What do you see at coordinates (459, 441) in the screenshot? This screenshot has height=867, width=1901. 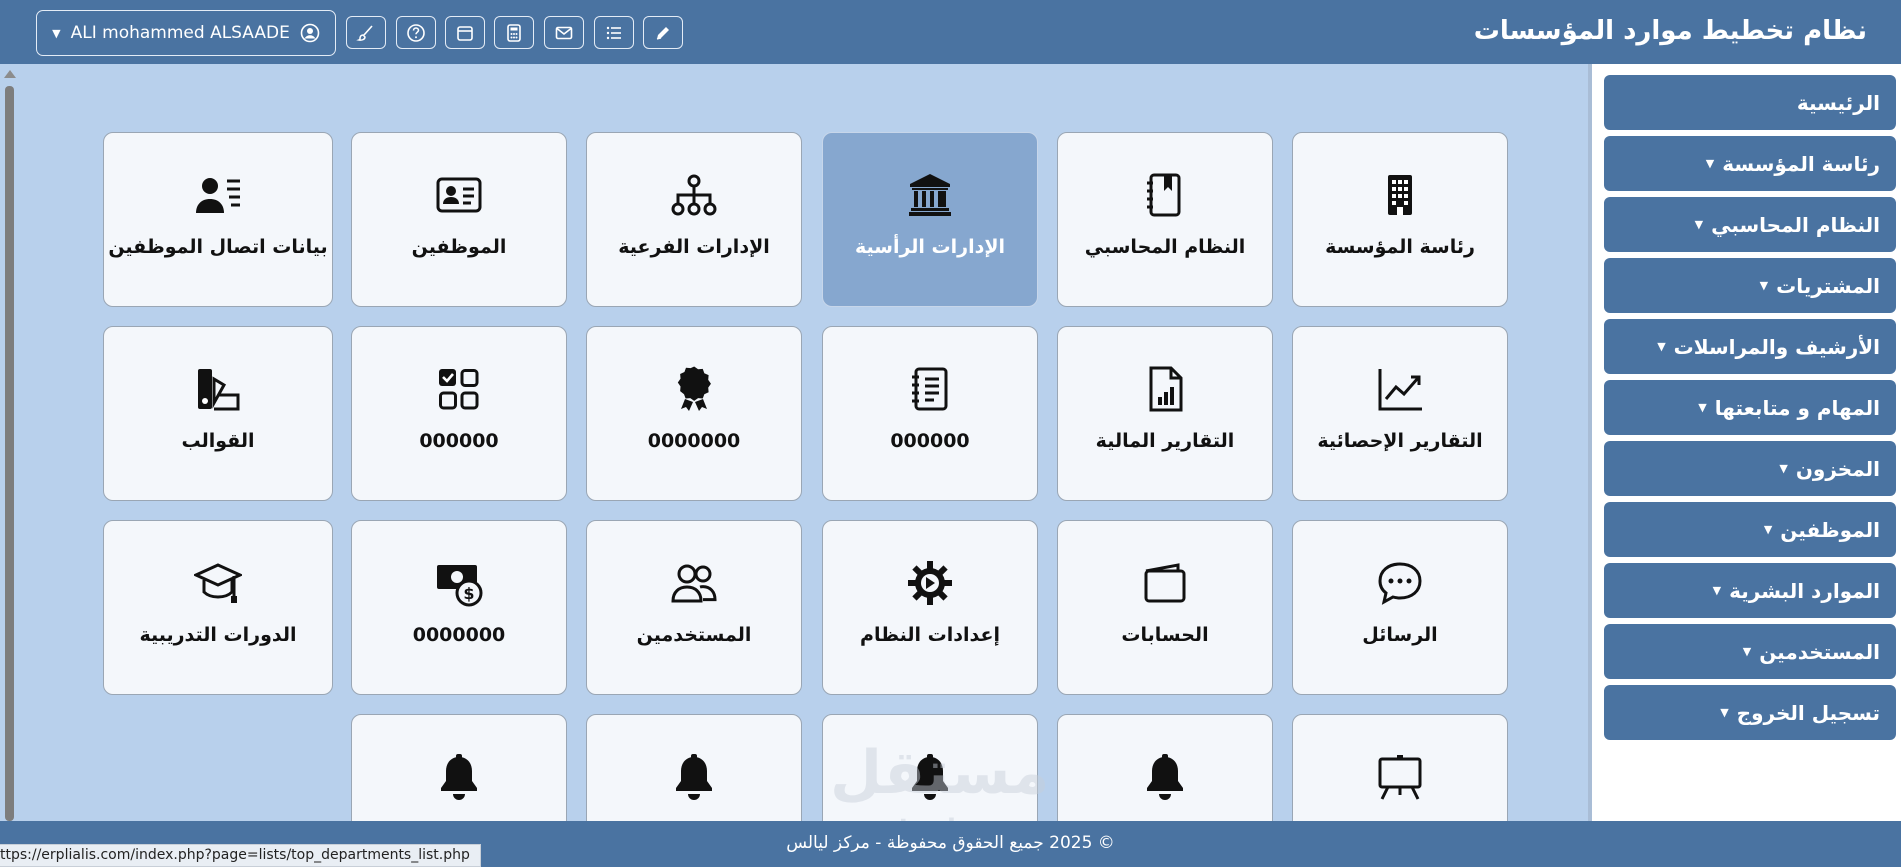 I see `tile-label: 000000` at bounding box center [459, 441].